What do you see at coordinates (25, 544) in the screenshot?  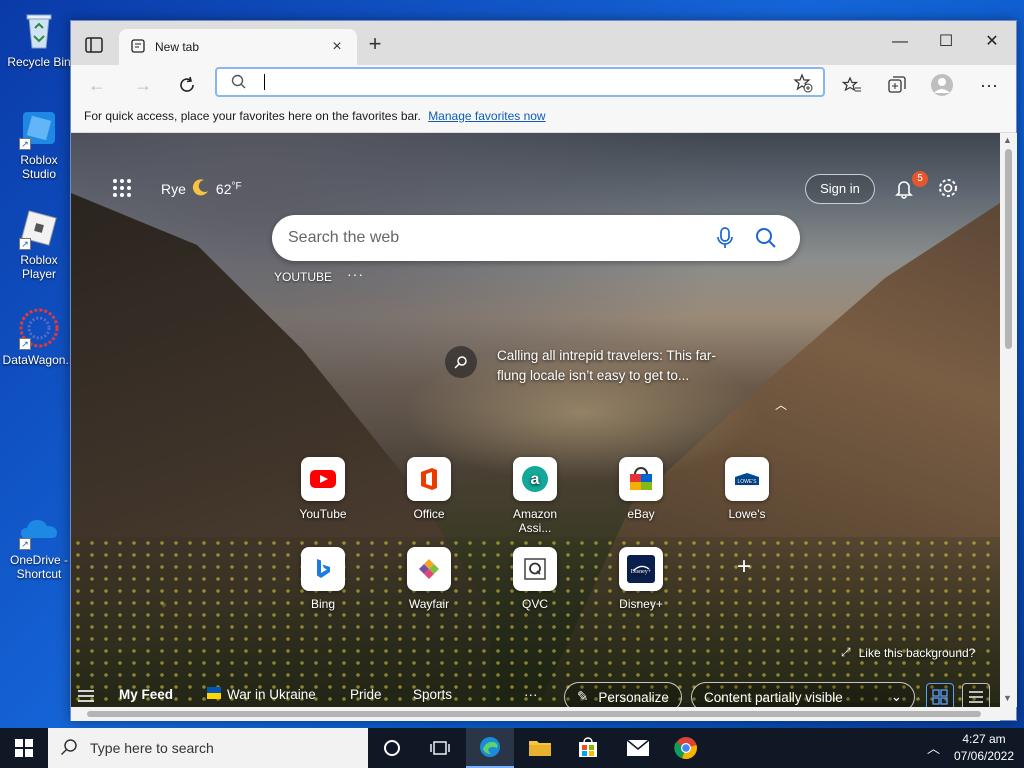 I see `shortcut-arrow-icon: ↗` at bounding box center [25, 544].